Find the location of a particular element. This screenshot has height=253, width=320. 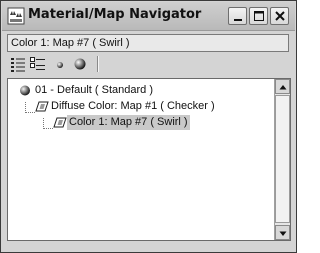

tree-item-label: Color 1: Map #7 ( Swirl ) is located at coordinates (128, 122).